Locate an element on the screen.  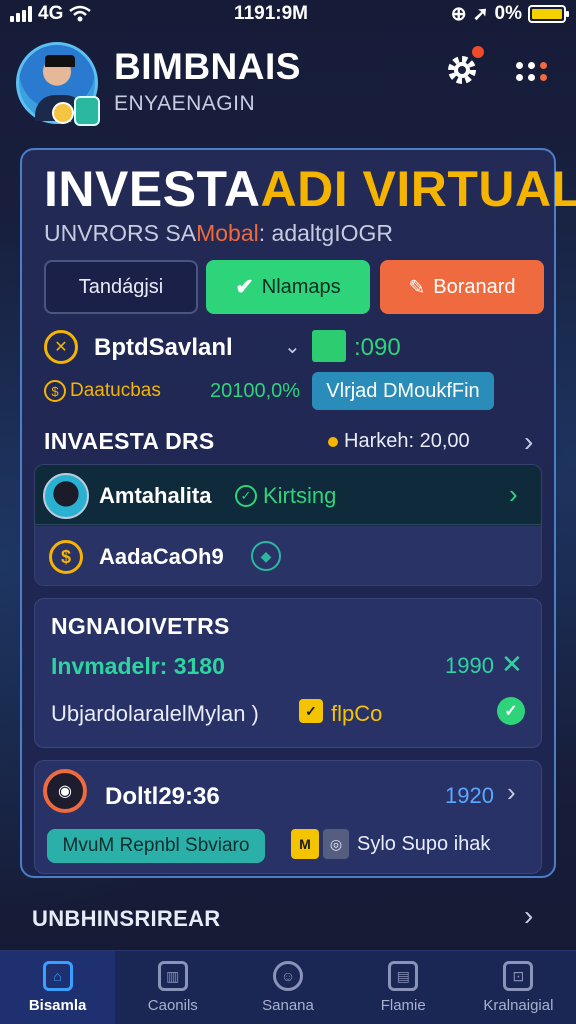
pin-icon: ◎ is located at coordinates (336, 844).